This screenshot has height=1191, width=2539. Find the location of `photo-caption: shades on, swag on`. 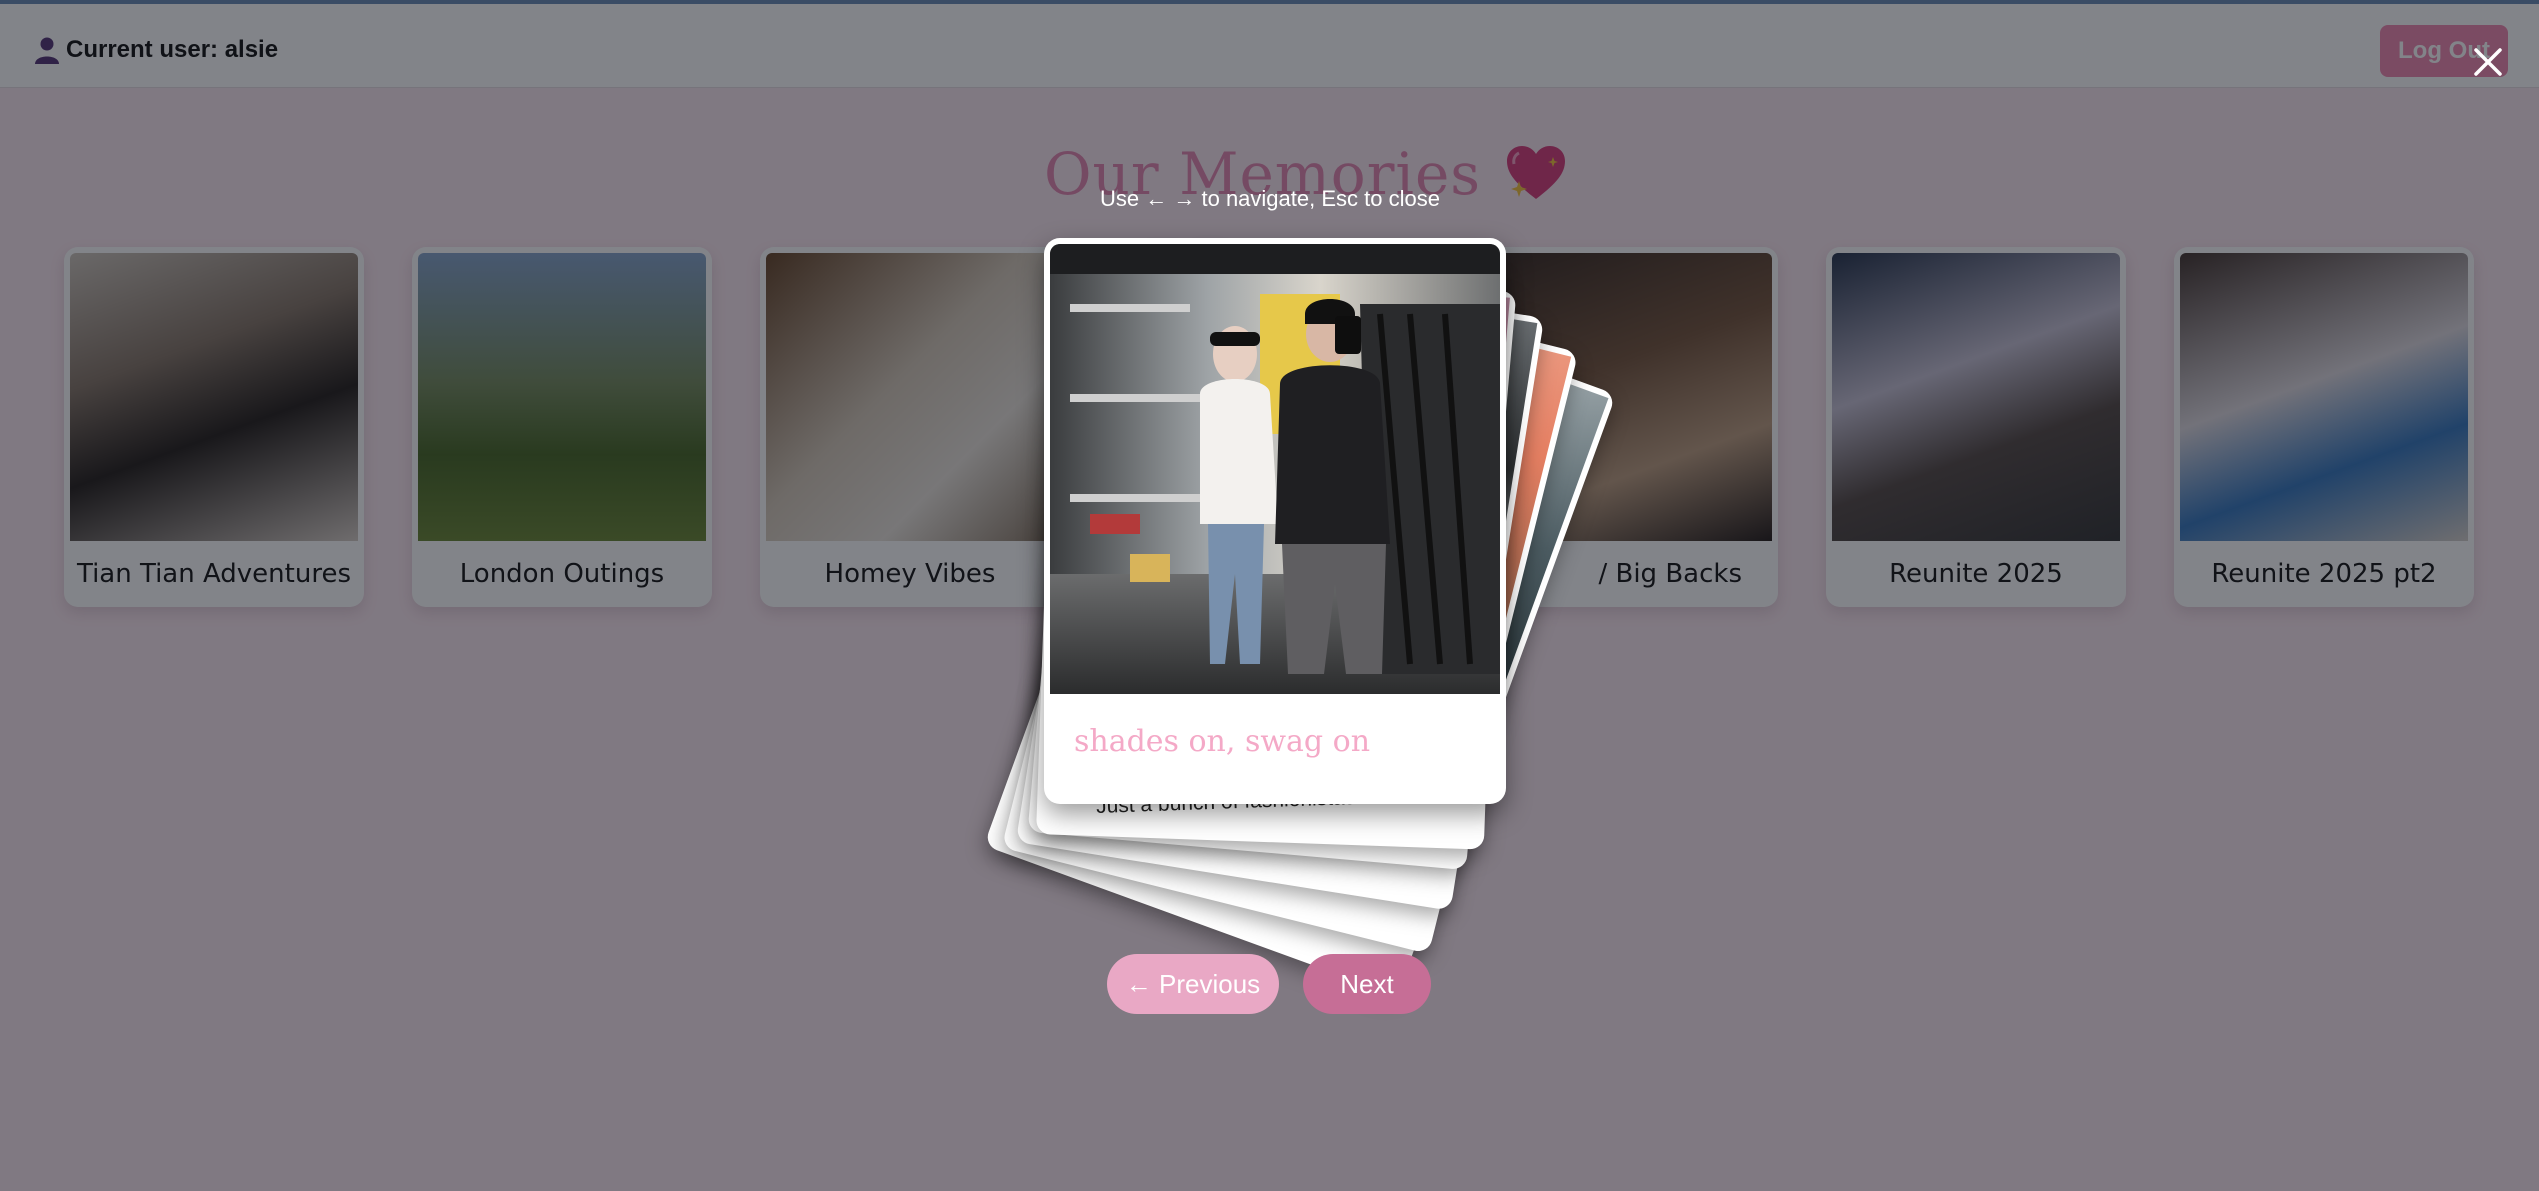

photo-caption: shades on, swag on is located at coordinates (1222, 741).